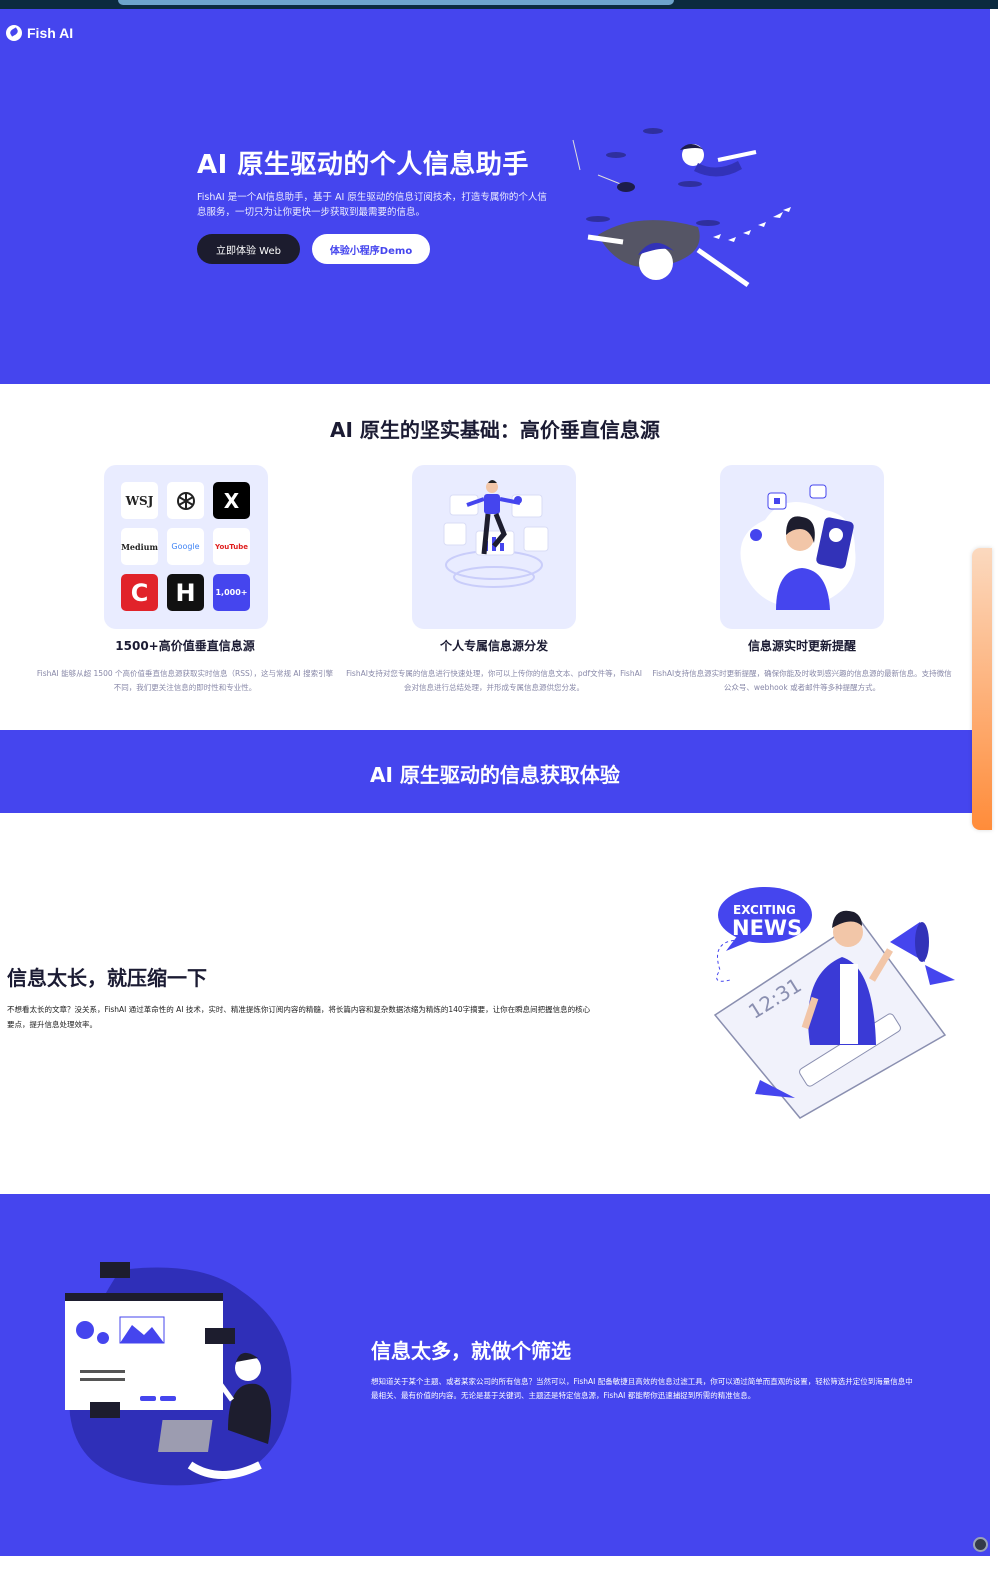  What do you see at coordinates (185, 500) in the screenshot?
I see `openai-logo-icon` at bounding box center [185, 500].